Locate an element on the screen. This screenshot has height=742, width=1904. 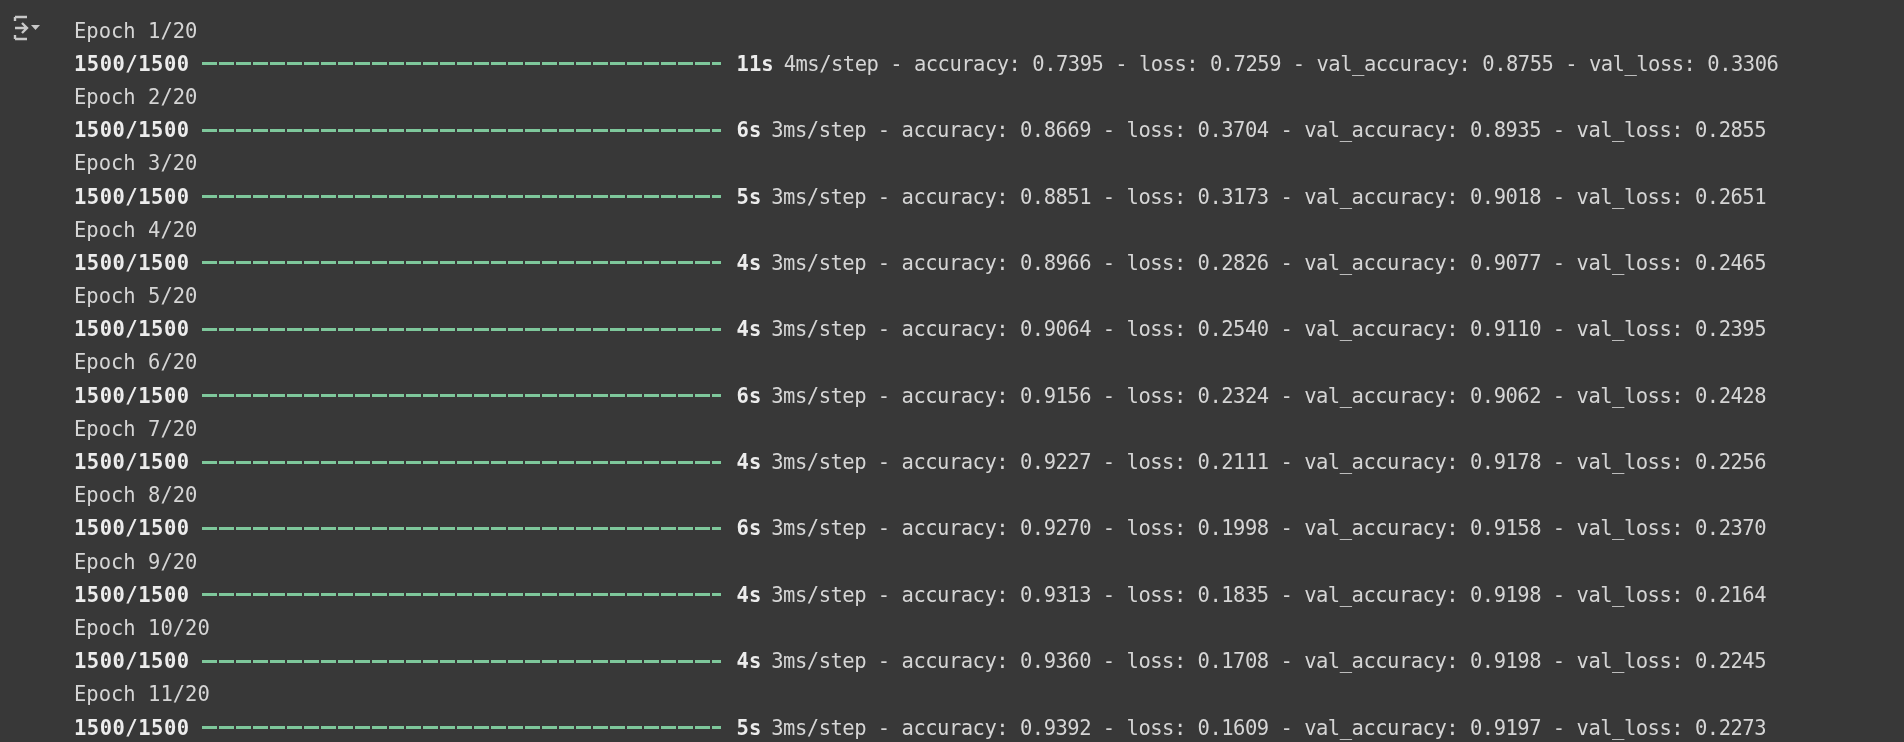
epoch-label: Epoch 1/20 is located at coordinates (136, 30).